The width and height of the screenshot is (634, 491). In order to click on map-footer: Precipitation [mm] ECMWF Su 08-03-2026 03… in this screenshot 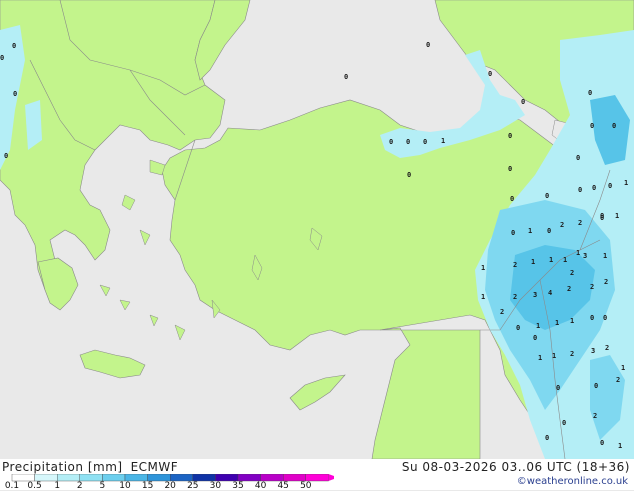, I will do `click(317, 475)`.